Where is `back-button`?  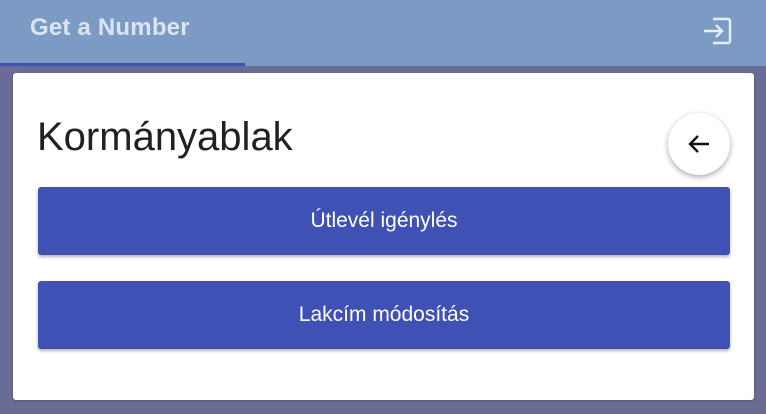
back-button is located at coordinates (699, 144).